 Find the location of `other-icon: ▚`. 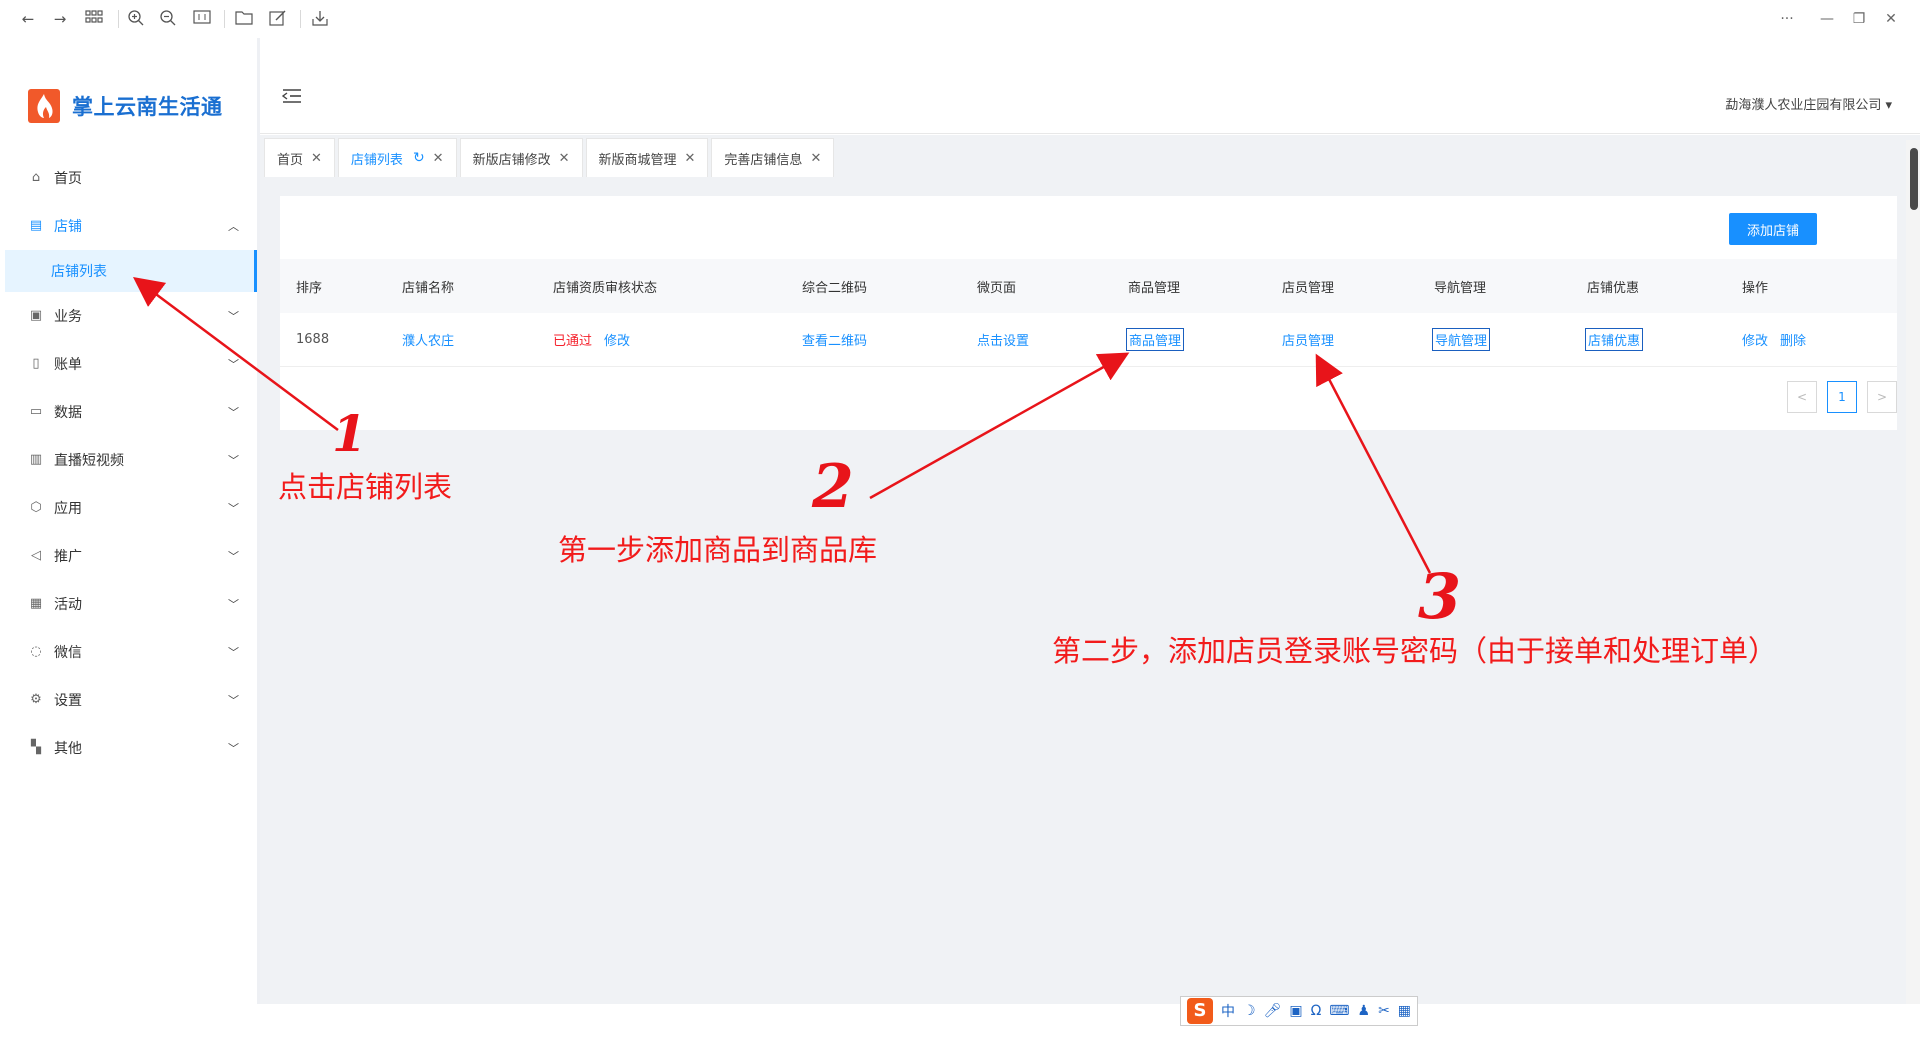

other-icon: ▚ is located at coordinates (36, 747).